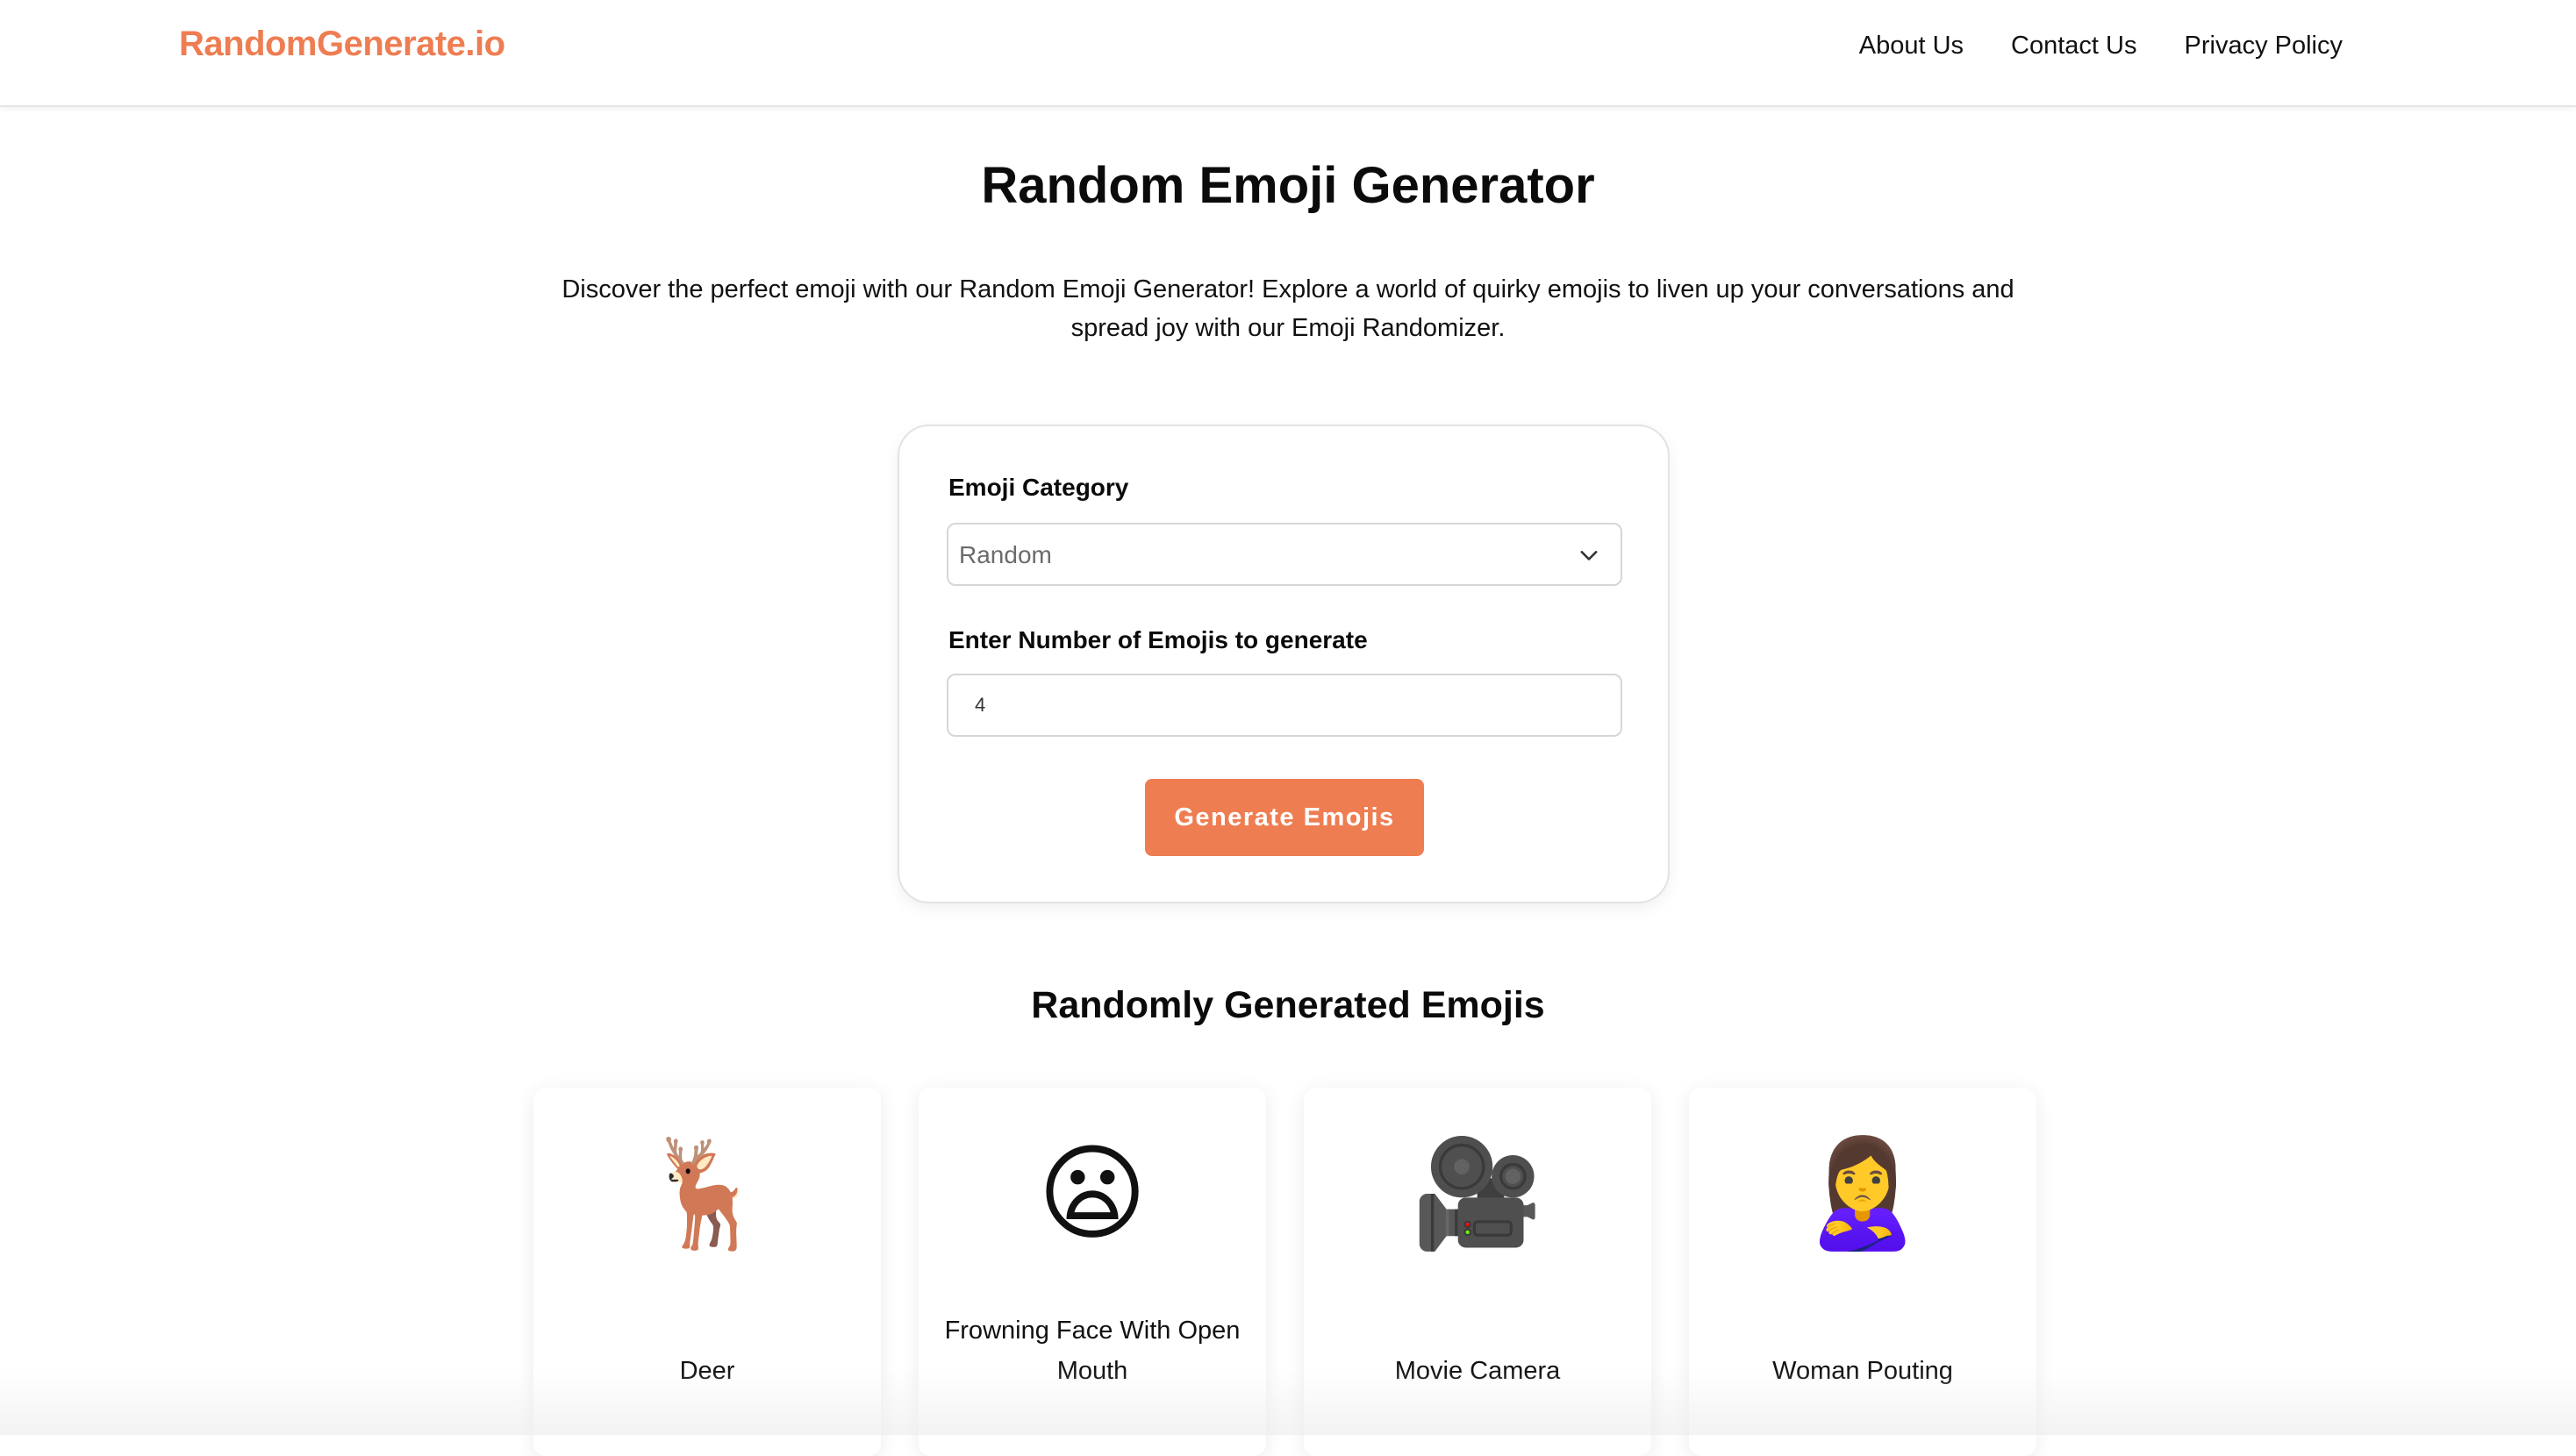 This screenshot has width=2576, height=1456. Describe the element at coordinates (1288, 185) in the screenshot. I see `page-title: Random Emoji Generator` at that location.